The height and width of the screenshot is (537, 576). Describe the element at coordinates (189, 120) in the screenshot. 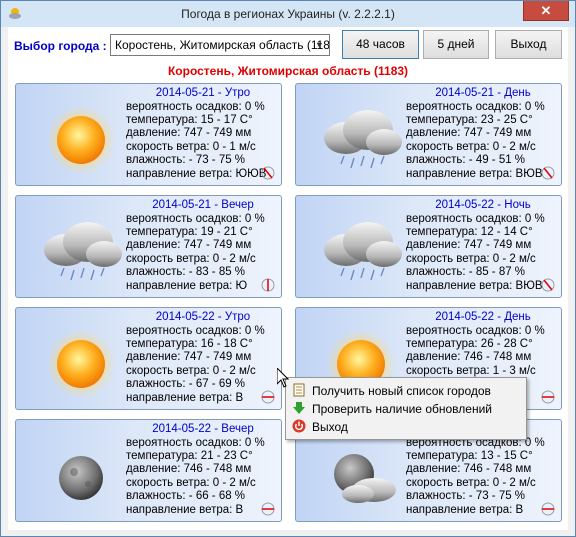

I see `temp-text: температура: 15 - 17 C°` at that location.